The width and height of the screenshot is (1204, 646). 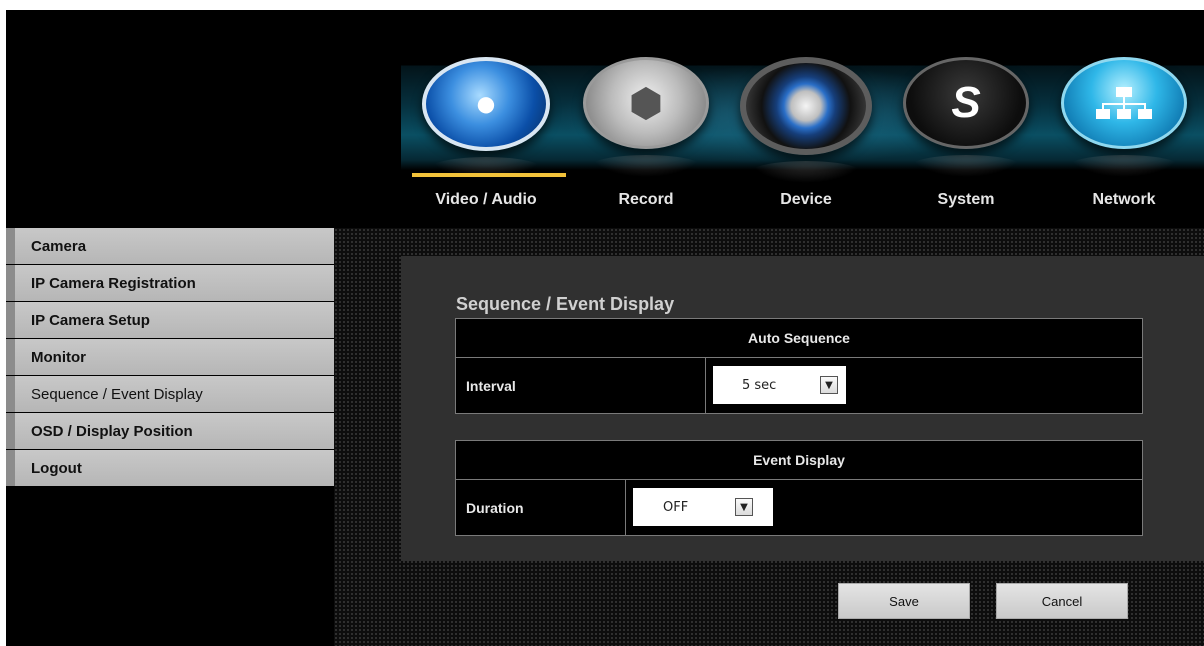 I want to click on nav-device: Device, so click(x=806, y=140).